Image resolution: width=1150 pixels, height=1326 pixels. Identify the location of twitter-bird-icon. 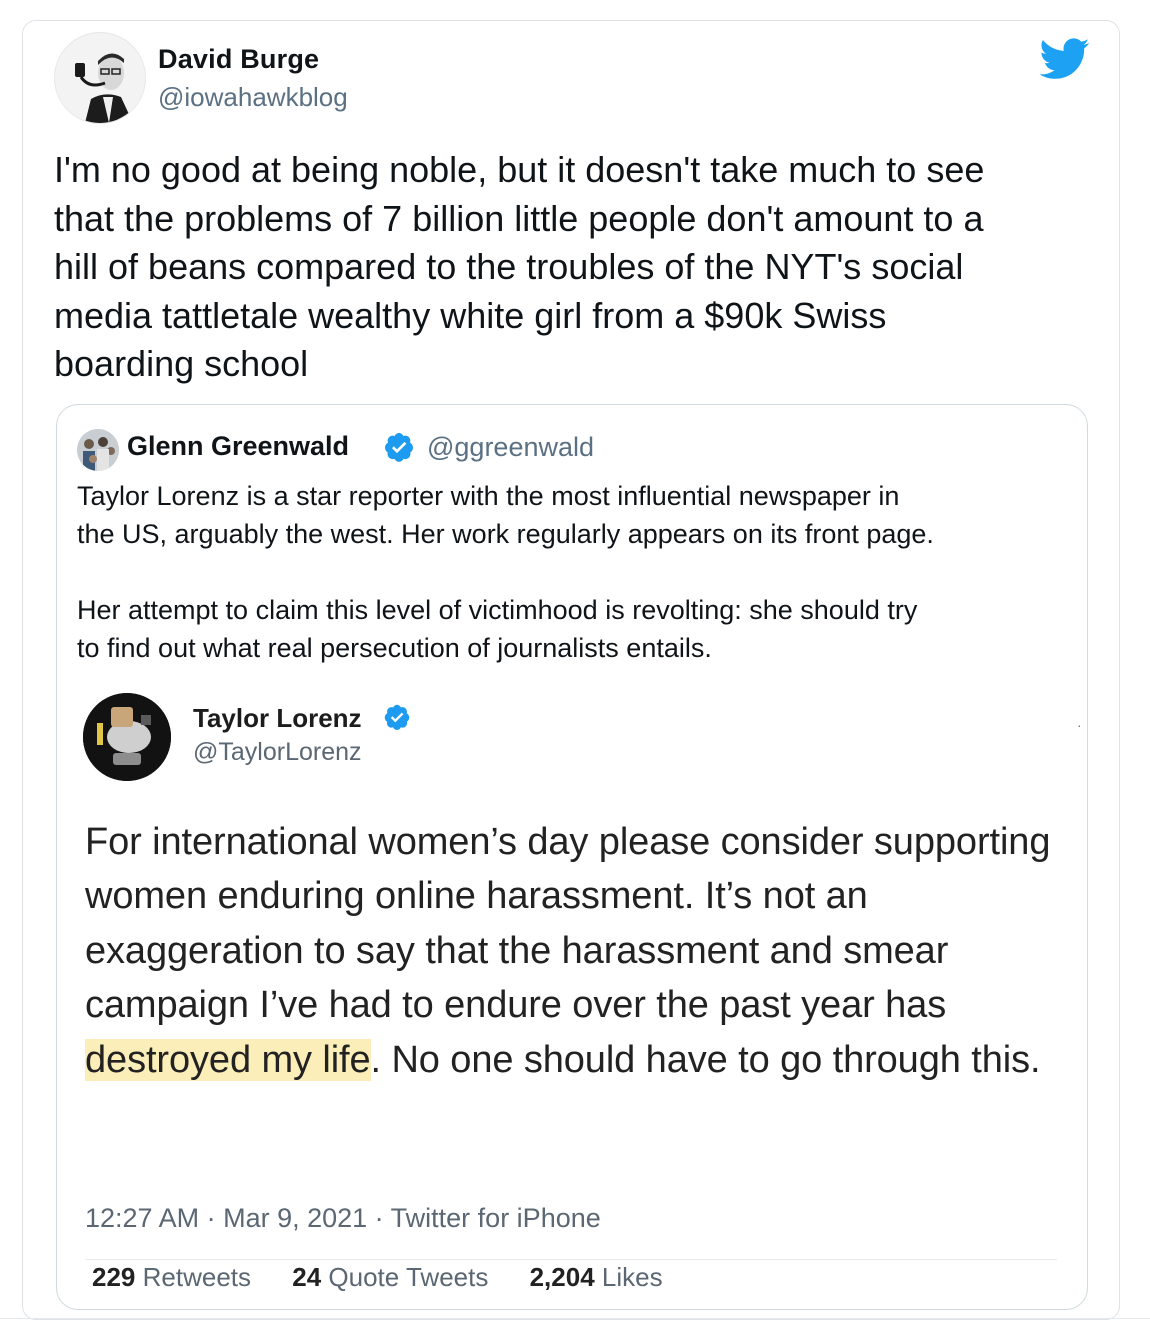
(1065, 59).